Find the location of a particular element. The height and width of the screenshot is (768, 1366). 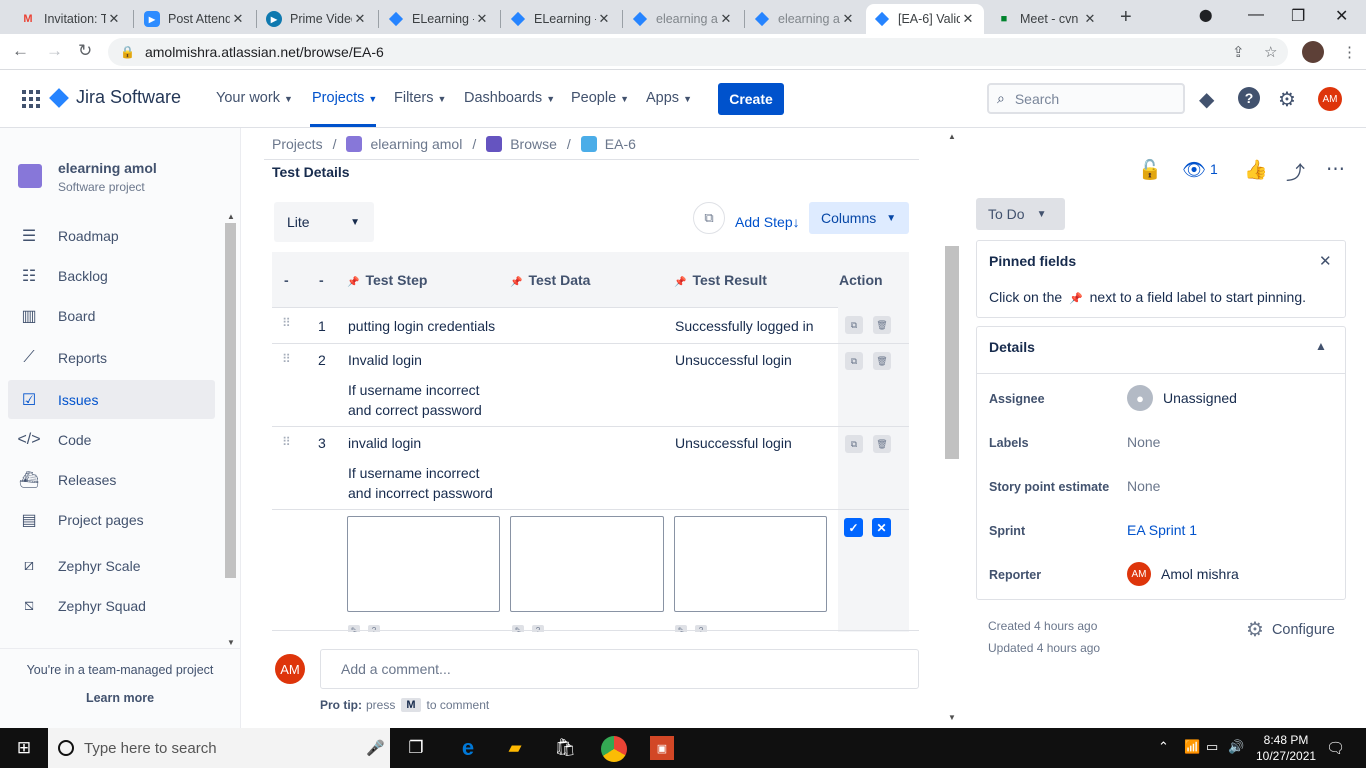

lock-icon: 🔓 is located at coordinates (1150, 170).